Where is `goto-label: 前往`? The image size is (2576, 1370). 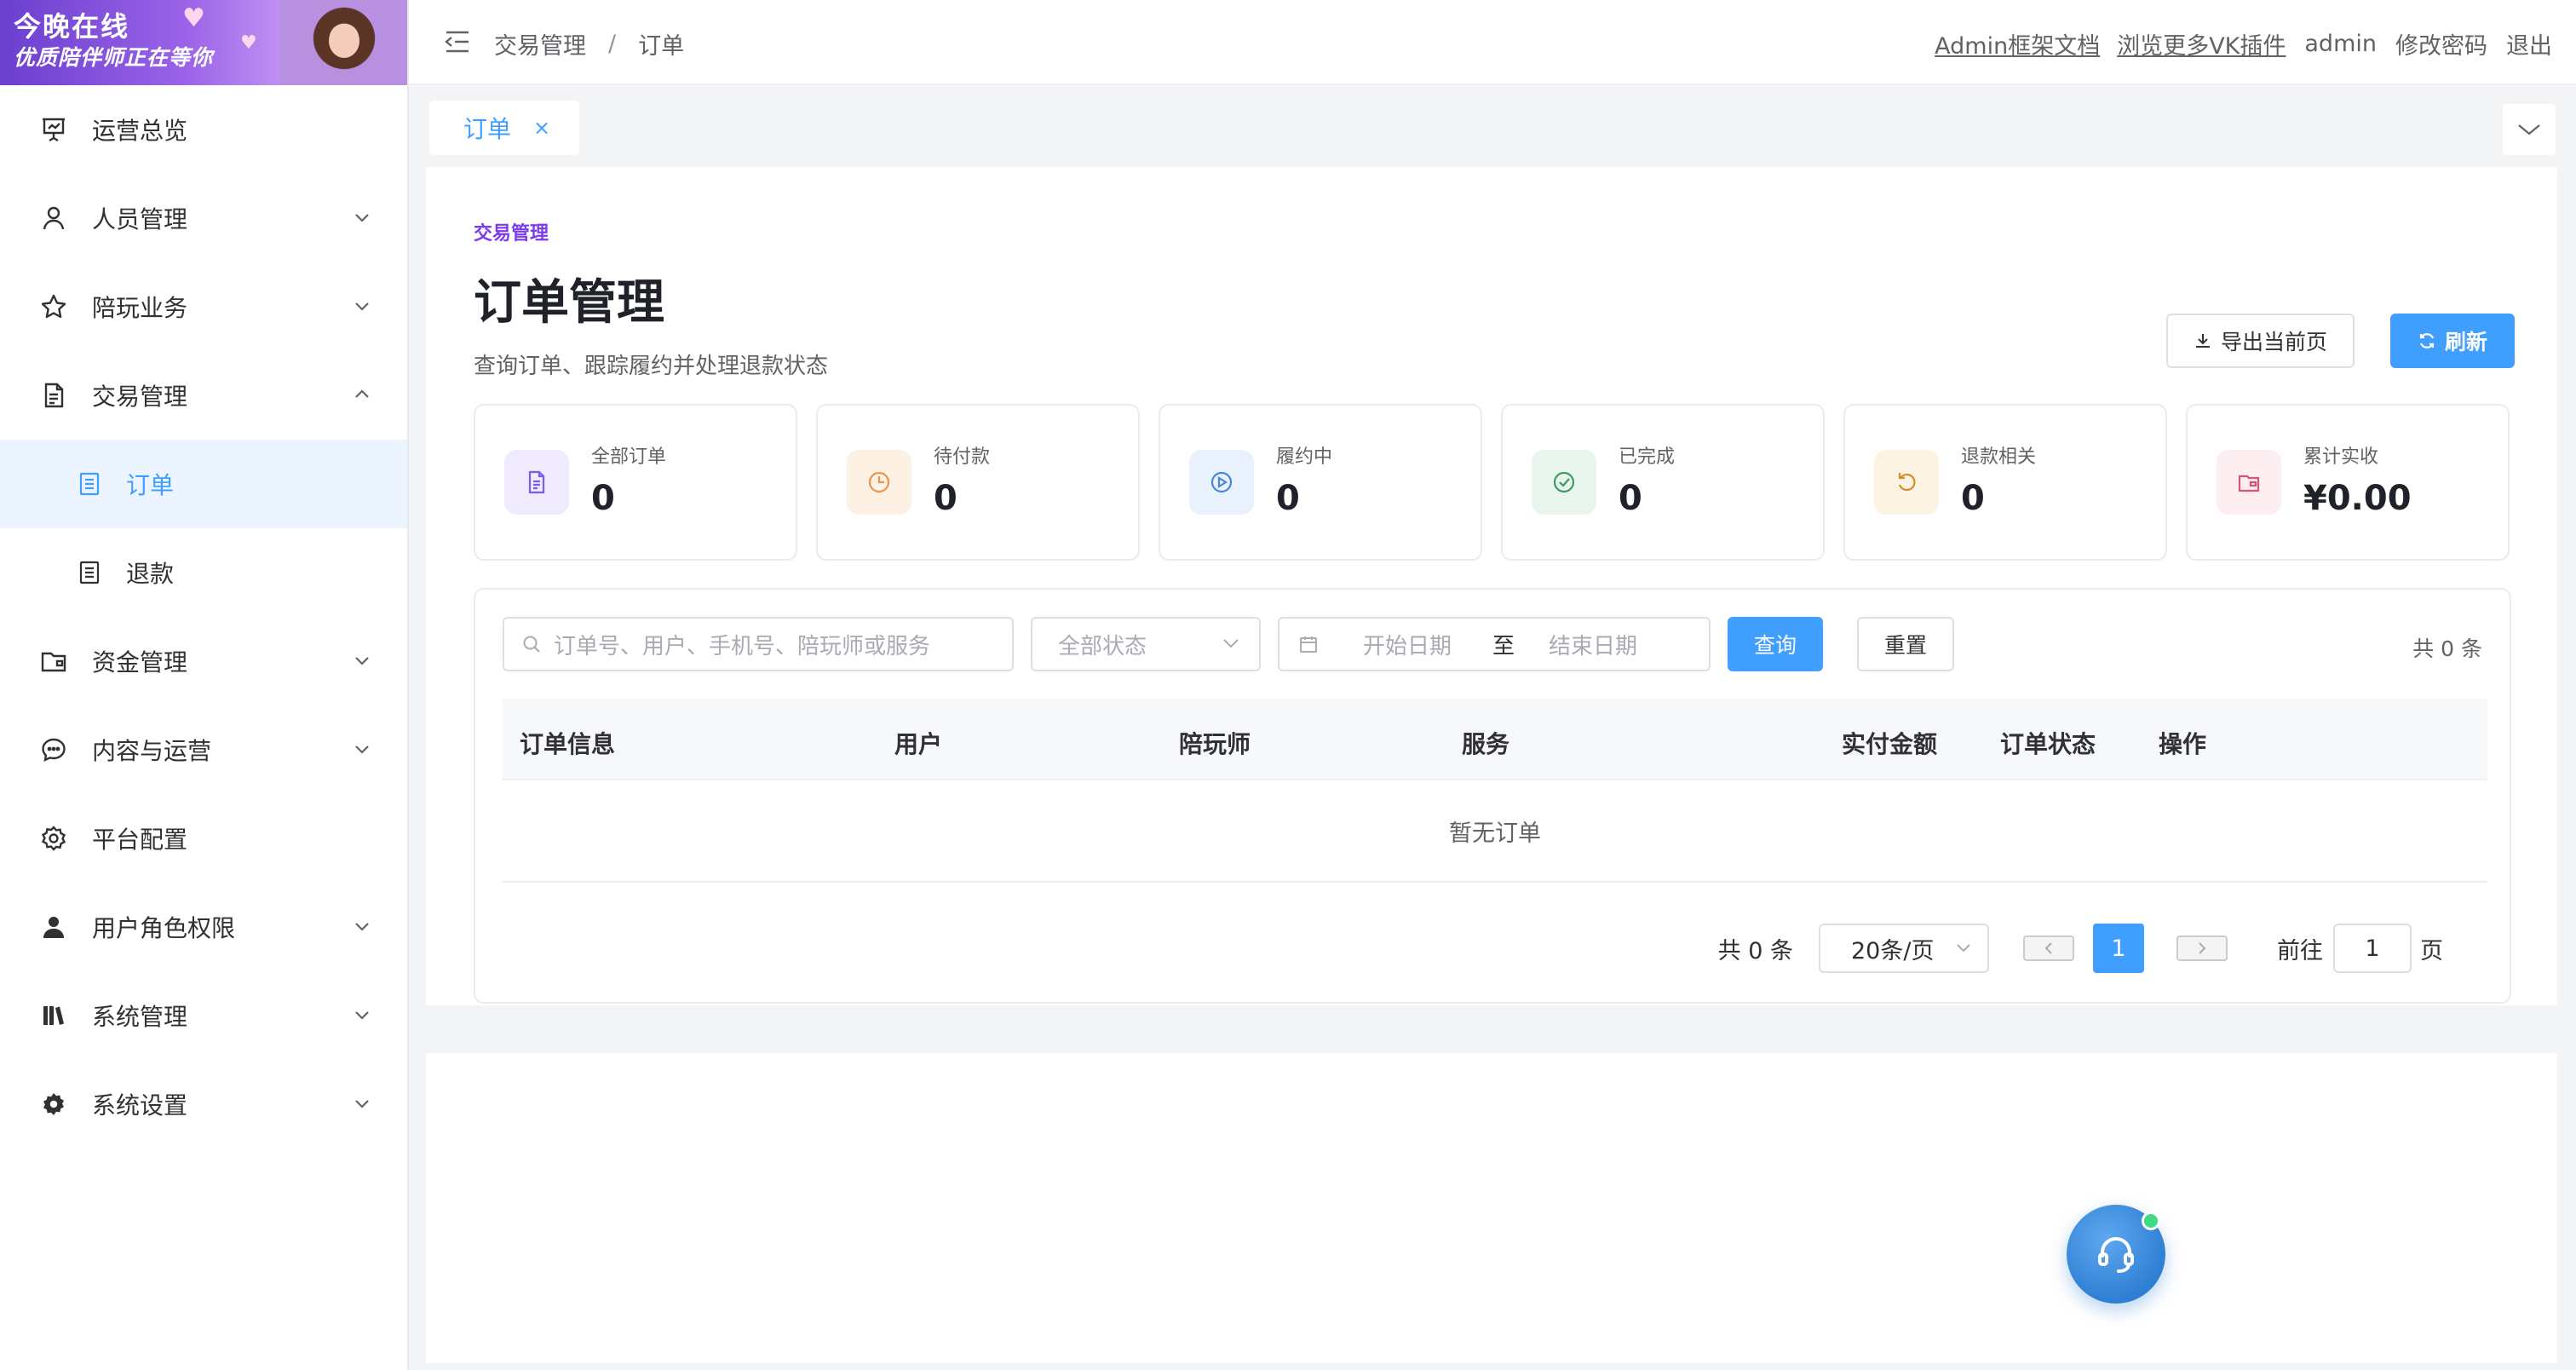
goto-label: 前往 is located at coordinates (2300, 951).